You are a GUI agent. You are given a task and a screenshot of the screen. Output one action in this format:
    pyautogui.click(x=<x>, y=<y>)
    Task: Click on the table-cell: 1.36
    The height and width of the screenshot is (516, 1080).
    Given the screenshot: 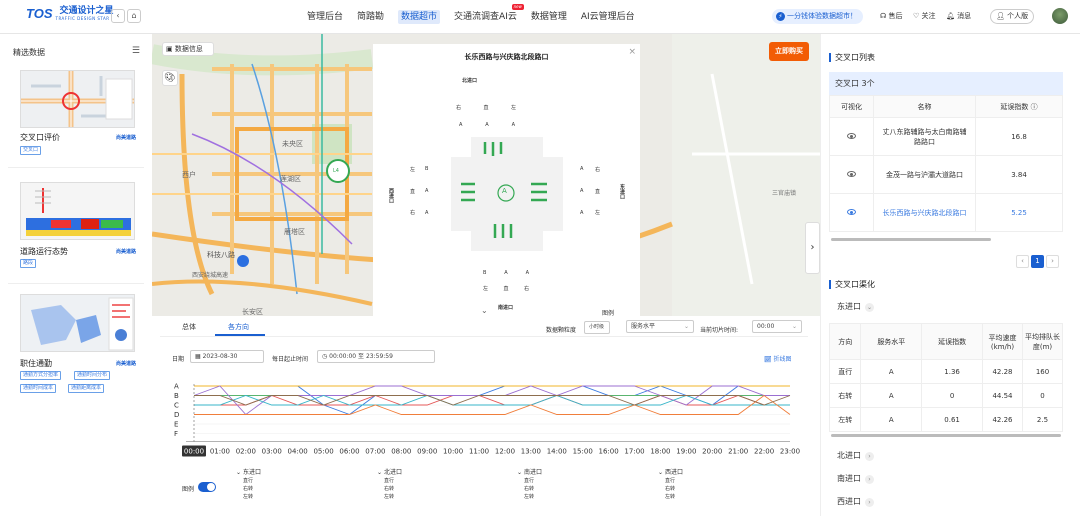 What is the action you would take?
    pyautogui.click(x=952, y=371)
    